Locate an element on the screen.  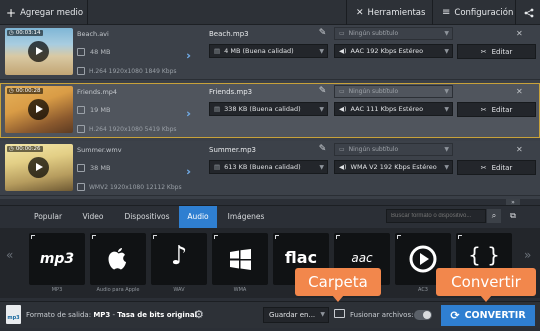
bitrate-label: Tasa de bits original is located at coordinates (157, 315).